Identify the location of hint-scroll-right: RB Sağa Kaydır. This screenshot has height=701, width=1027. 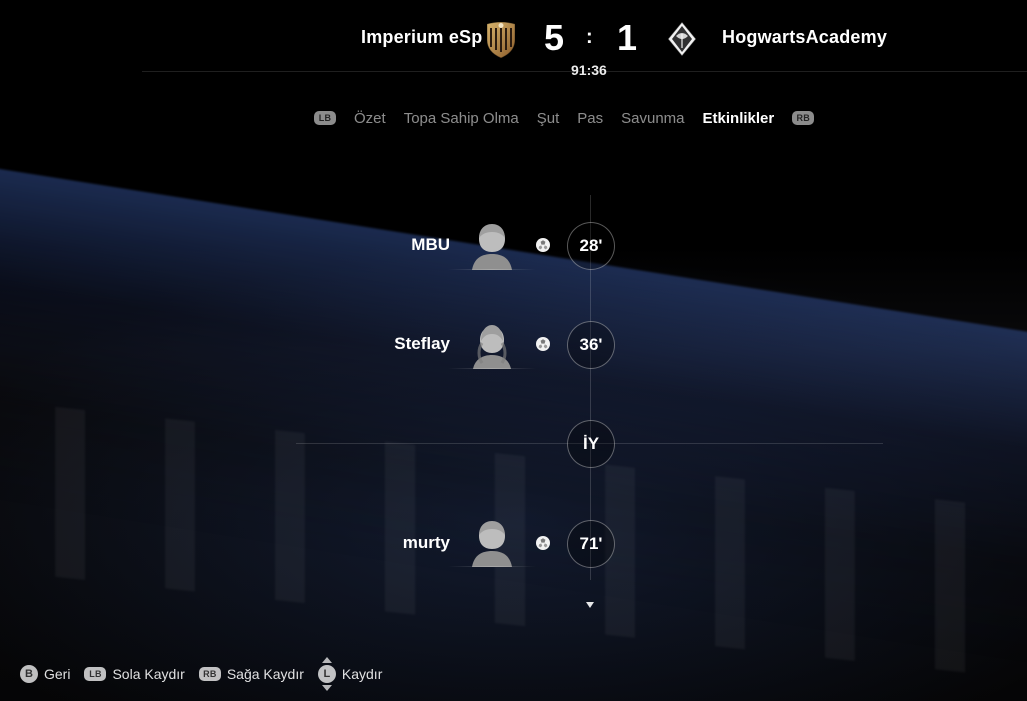
(251, 674).